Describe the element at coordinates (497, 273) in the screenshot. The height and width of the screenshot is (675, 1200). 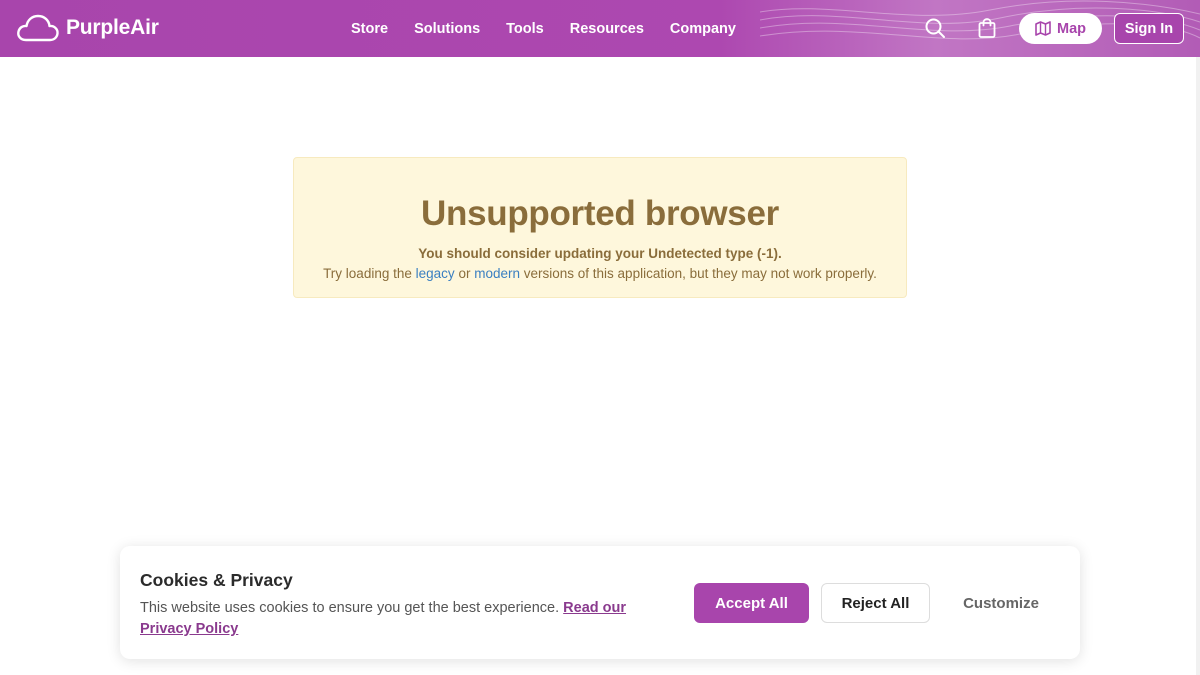
I see `modern-link: modern` at that location.